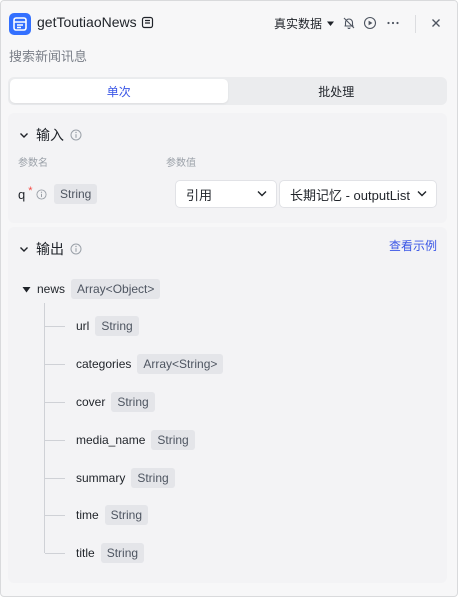  What do you see at coordinates (76, 194) in the screenshot?
I see `param-type-tag: String` at bounding box center [76, 194].